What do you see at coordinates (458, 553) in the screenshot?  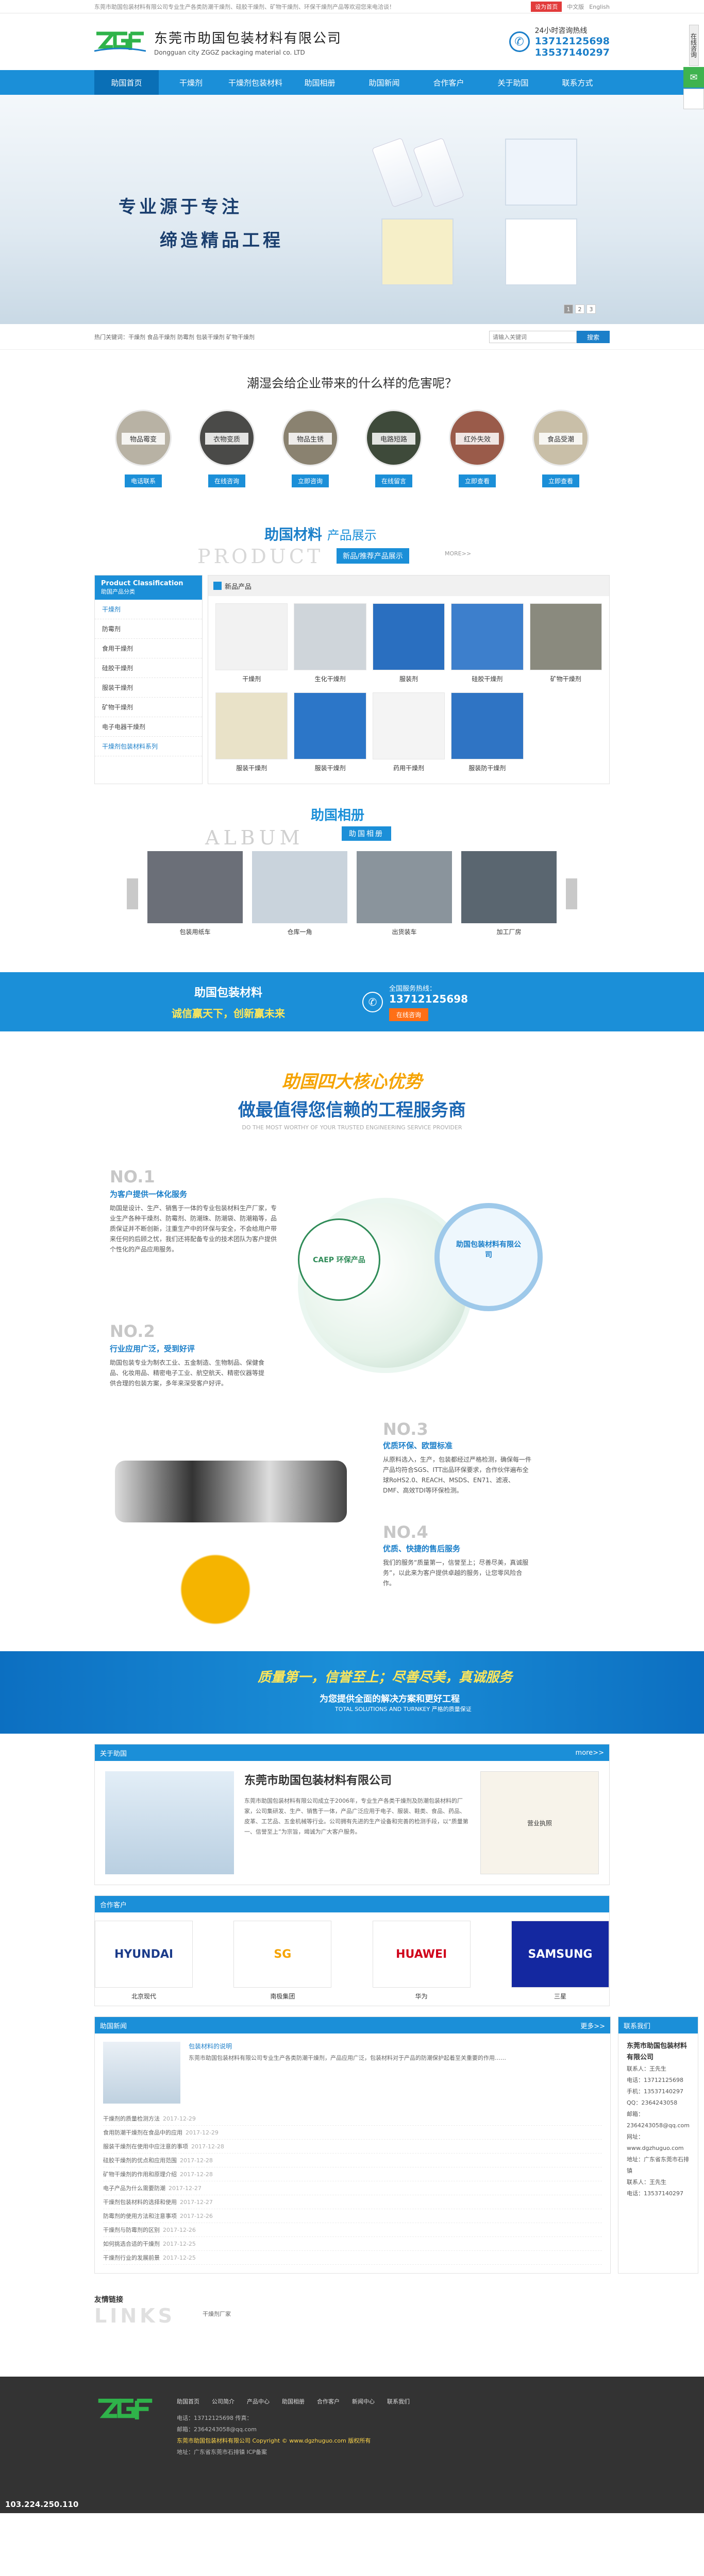 I see `products-more-link: MORE>>` at bounding box center [458, 553].